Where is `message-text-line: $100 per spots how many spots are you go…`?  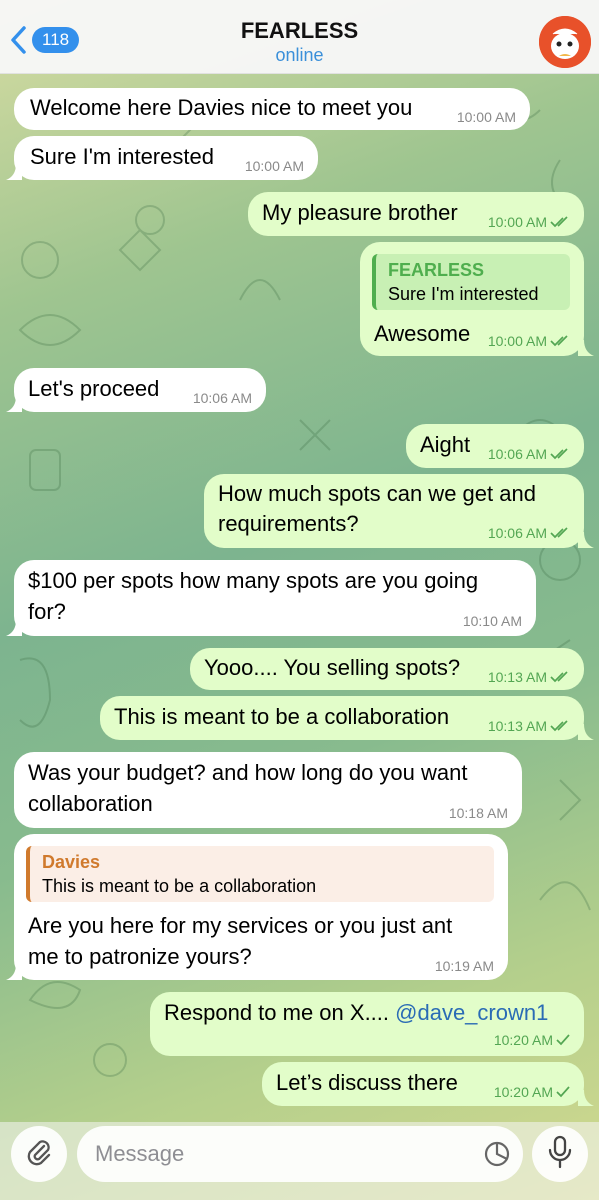 message-text-line: $100 per spots how many spots are you go… is located at coordinates (253, 580).